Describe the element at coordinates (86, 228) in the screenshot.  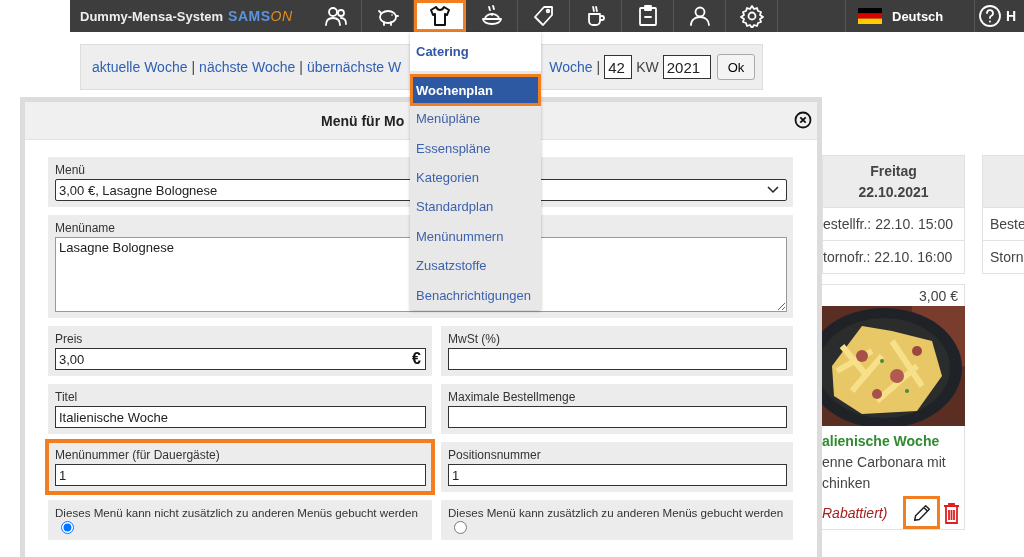
I see `field-label: Menüname` at that location.